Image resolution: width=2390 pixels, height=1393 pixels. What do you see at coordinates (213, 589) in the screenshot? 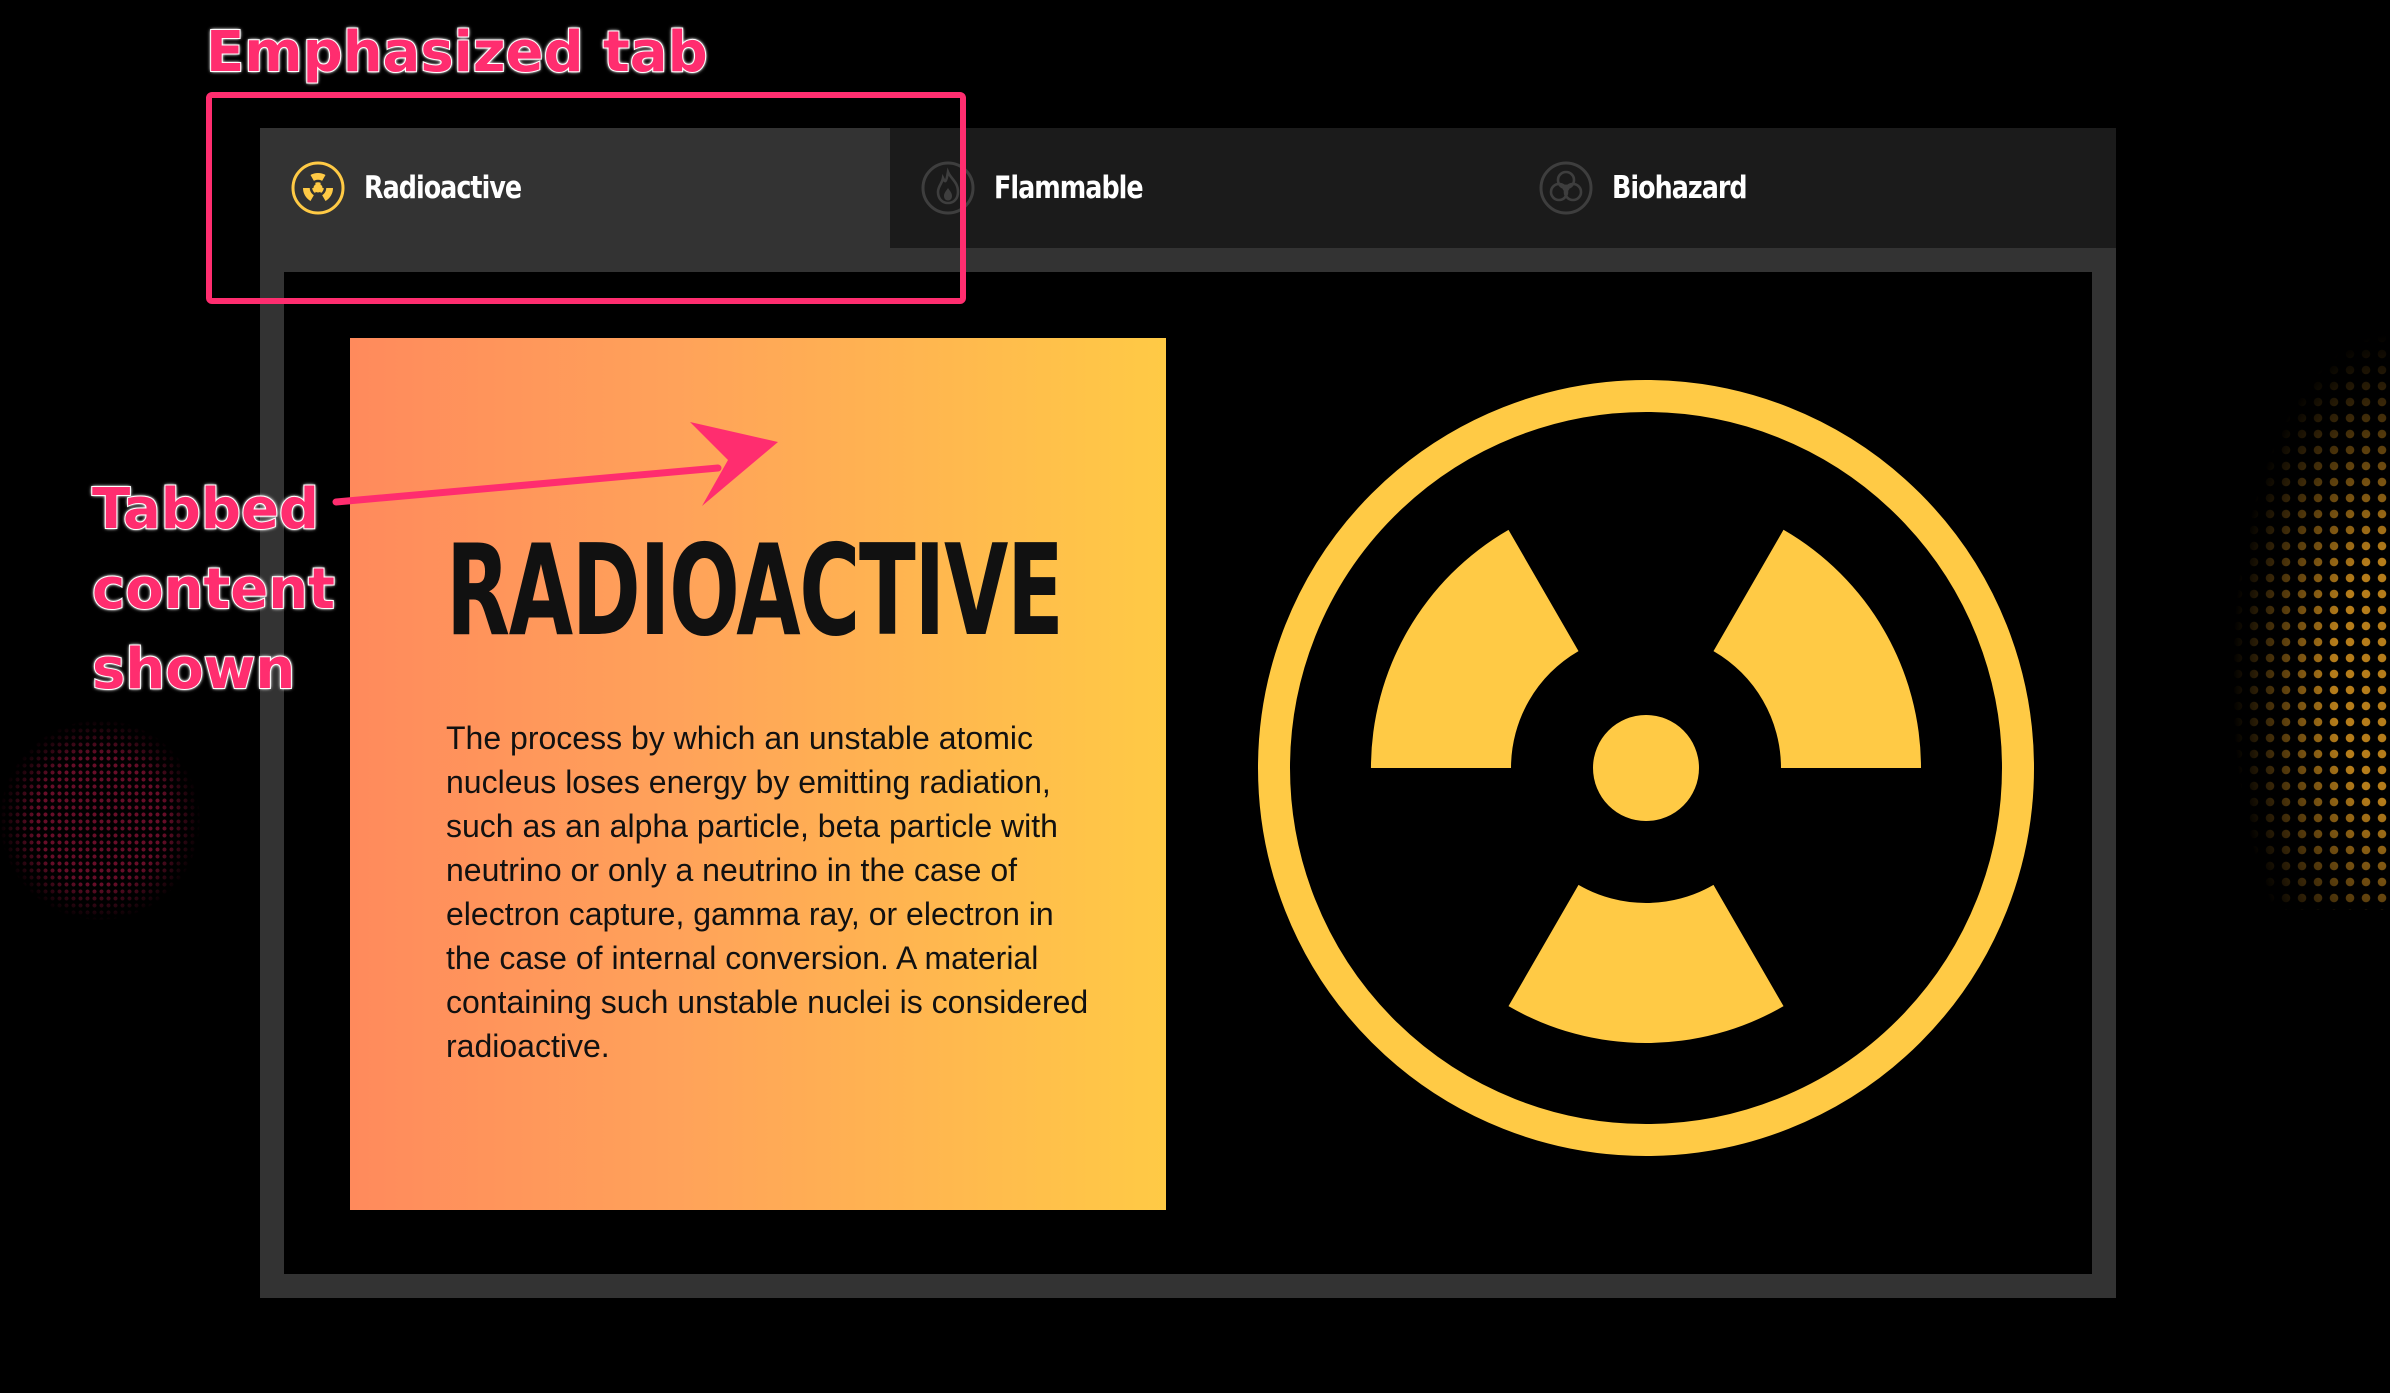
I see `annotation-tabbed-content: Tabbed content shown` at bounding box center [213, 589].